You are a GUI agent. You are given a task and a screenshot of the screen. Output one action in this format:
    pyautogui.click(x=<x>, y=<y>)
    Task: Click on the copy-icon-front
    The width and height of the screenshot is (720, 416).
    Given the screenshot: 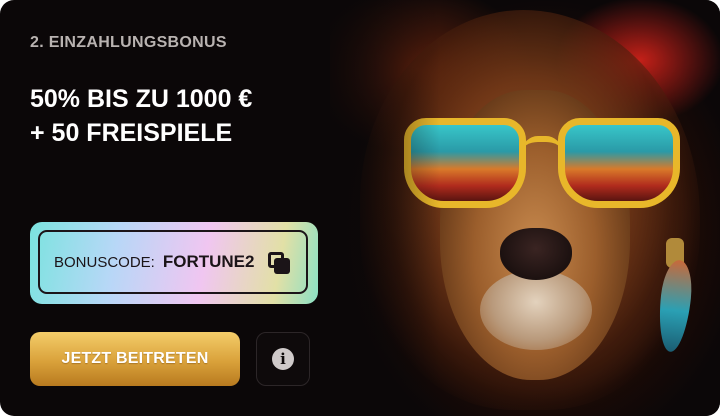 What is the action you would take?
    pyautogui.click(x=282, y=266)
    